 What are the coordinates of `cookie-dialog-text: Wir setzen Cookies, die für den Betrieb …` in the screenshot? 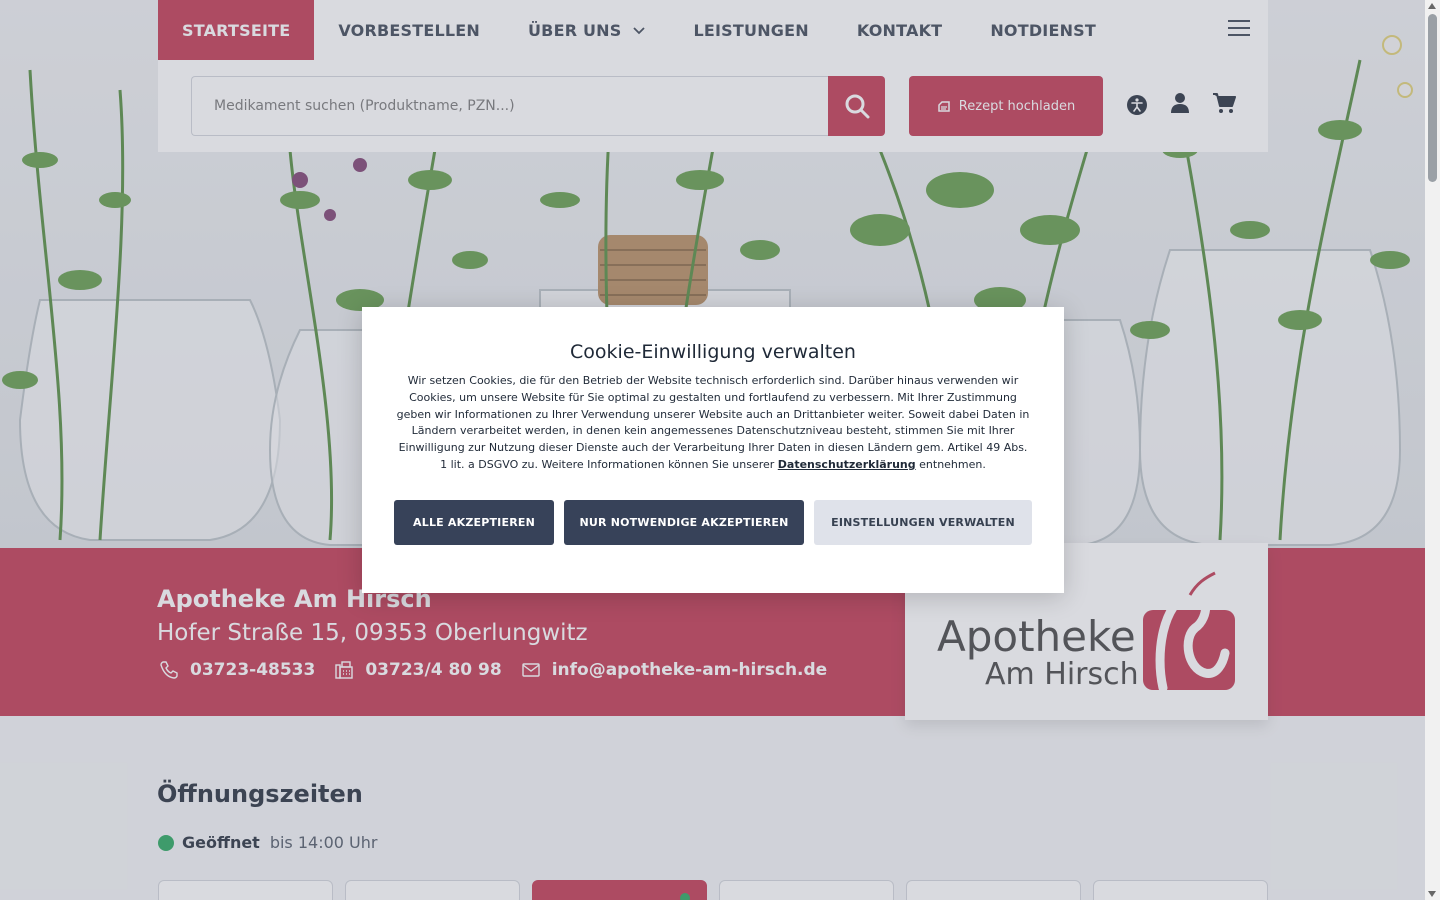 It's located at (713, 423).